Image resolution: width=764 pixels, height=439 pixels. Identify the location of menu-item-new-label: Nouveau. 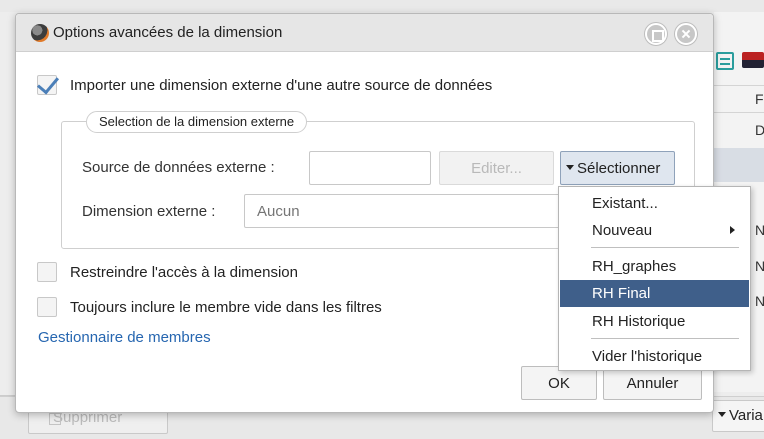
(622, 230).